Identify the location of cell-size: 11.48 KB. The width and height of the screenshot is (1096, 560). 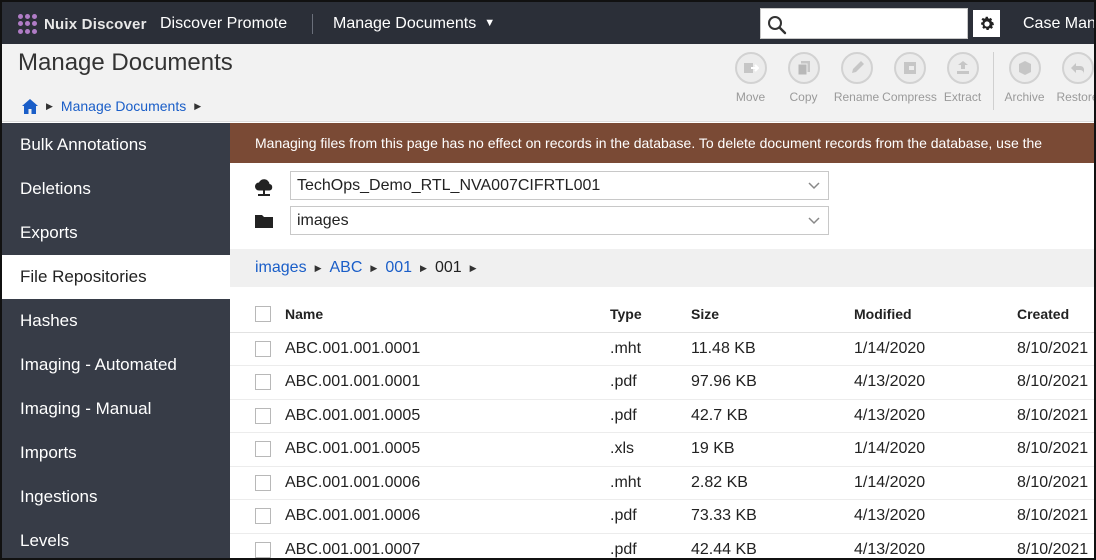
(772, 349).